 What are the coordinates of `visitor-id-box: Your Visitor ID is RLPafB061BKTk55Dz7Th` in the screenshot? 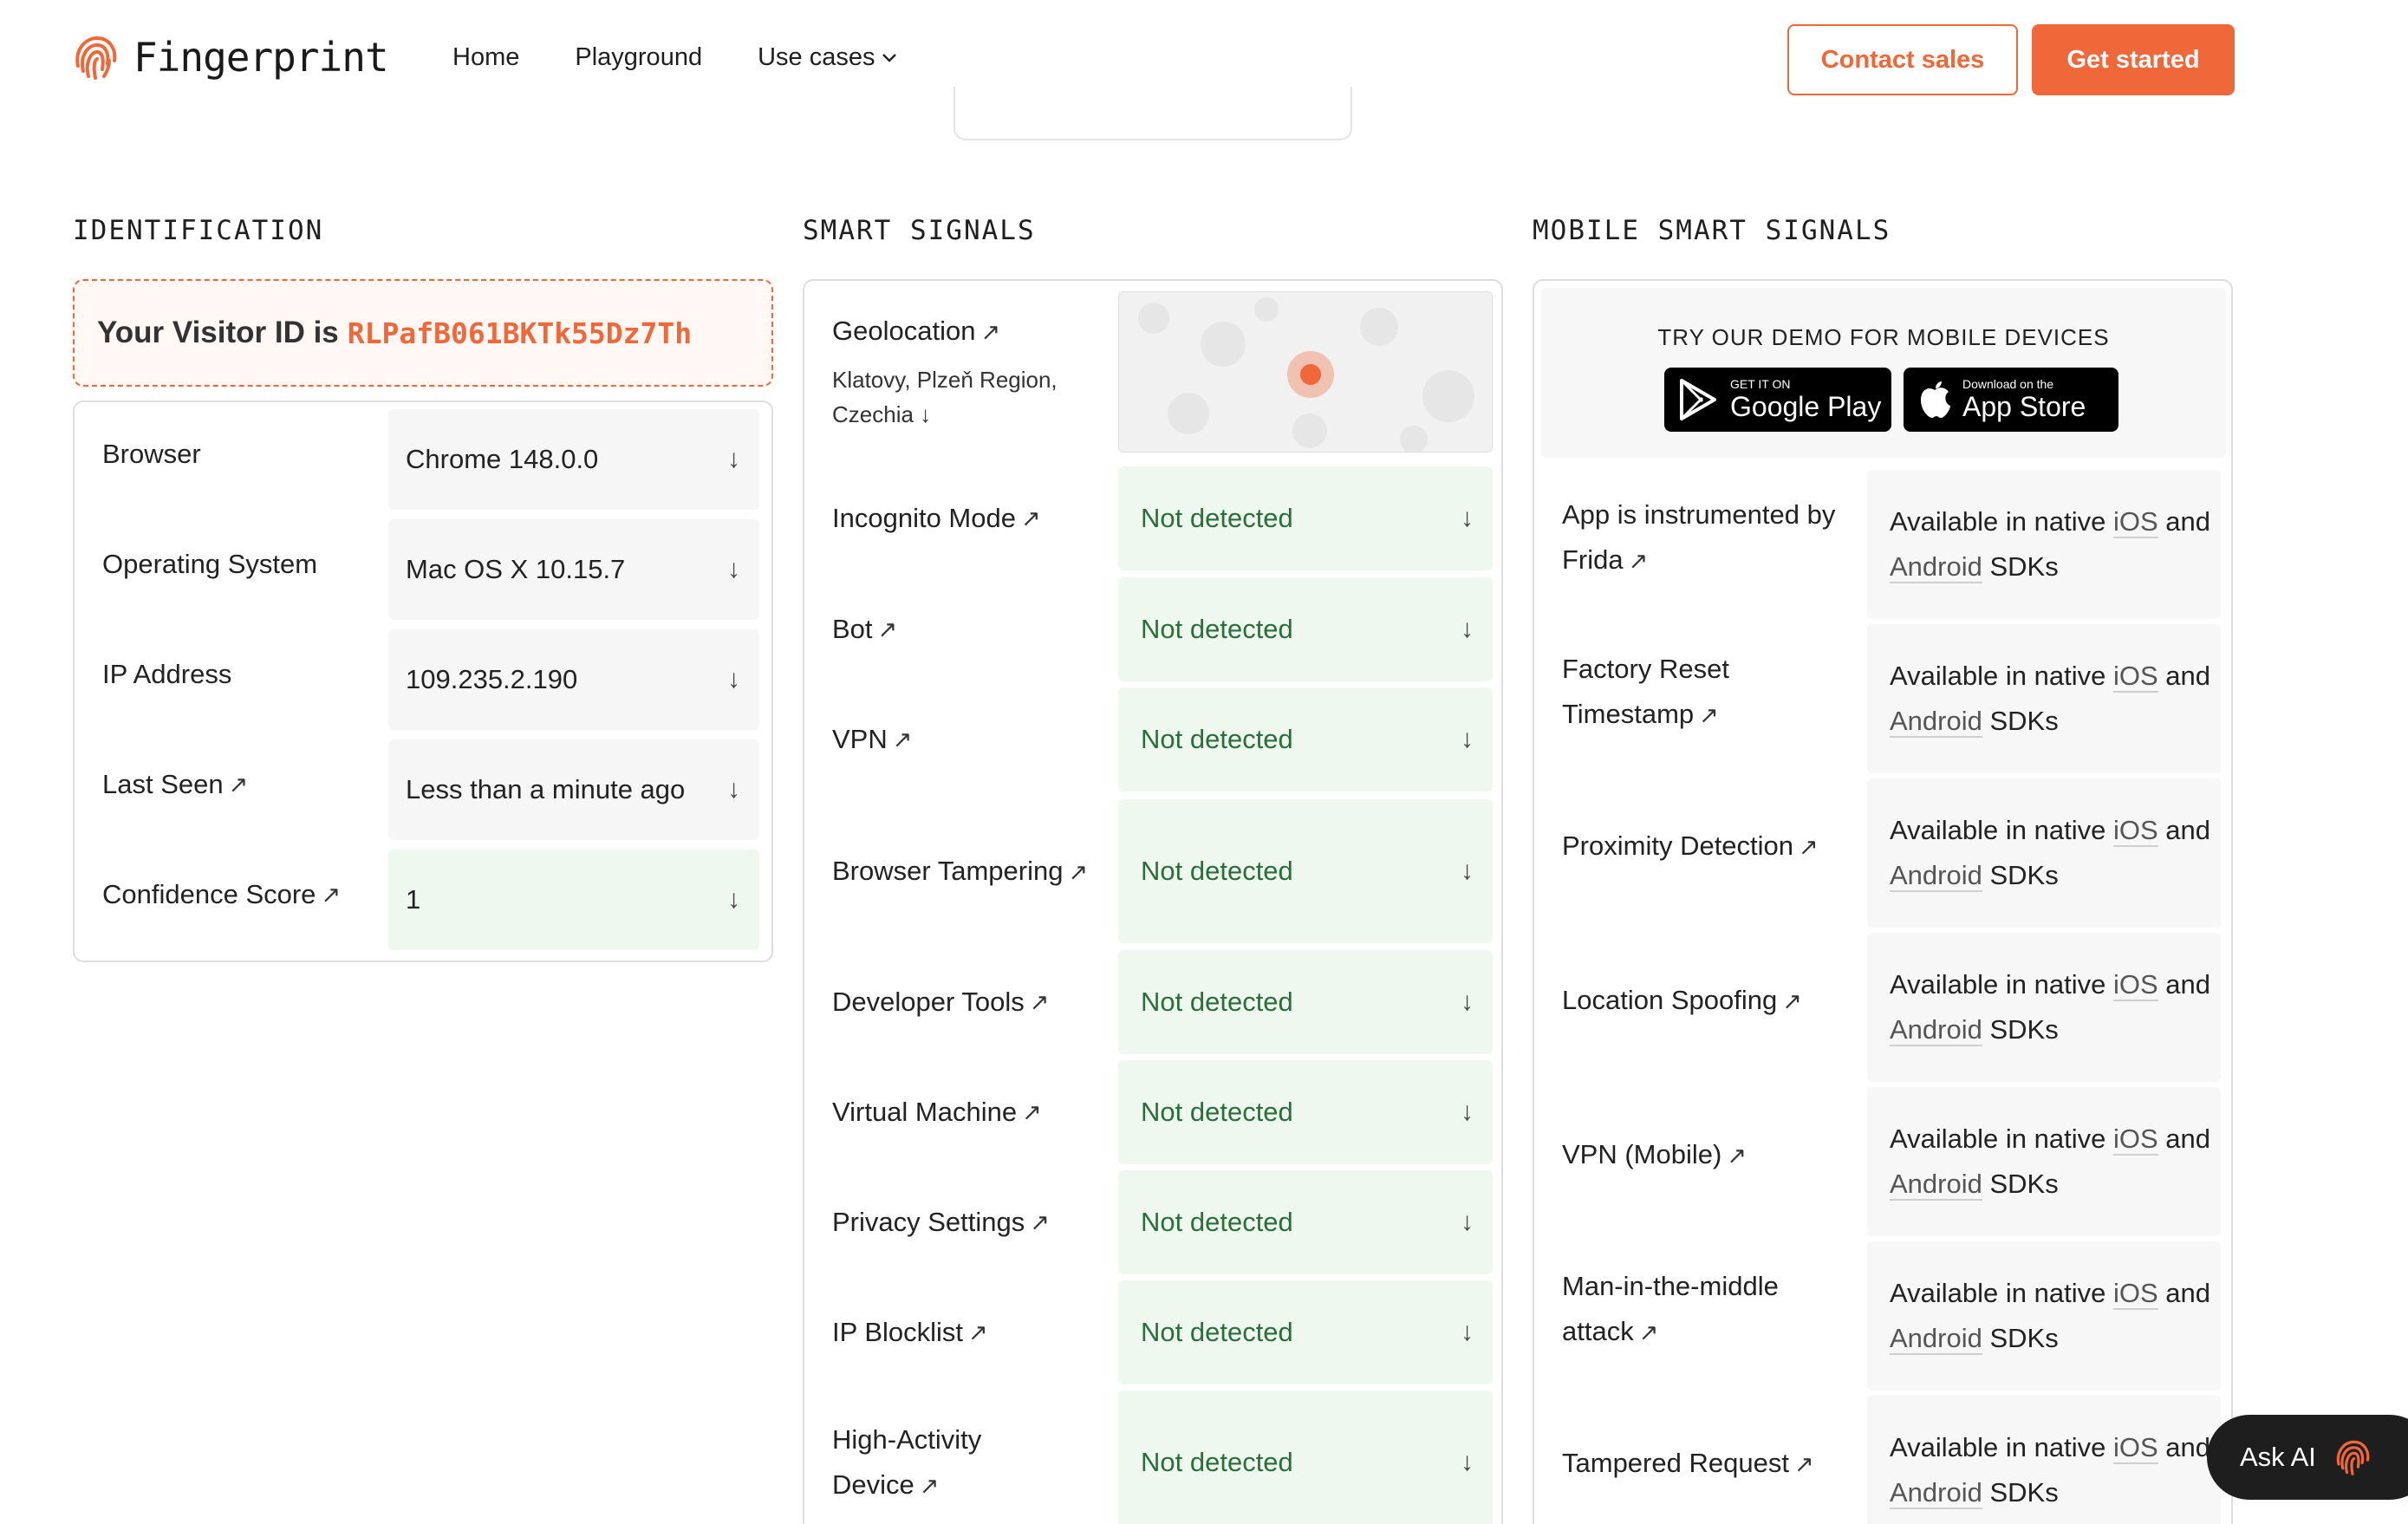 It's located at (423, 333).